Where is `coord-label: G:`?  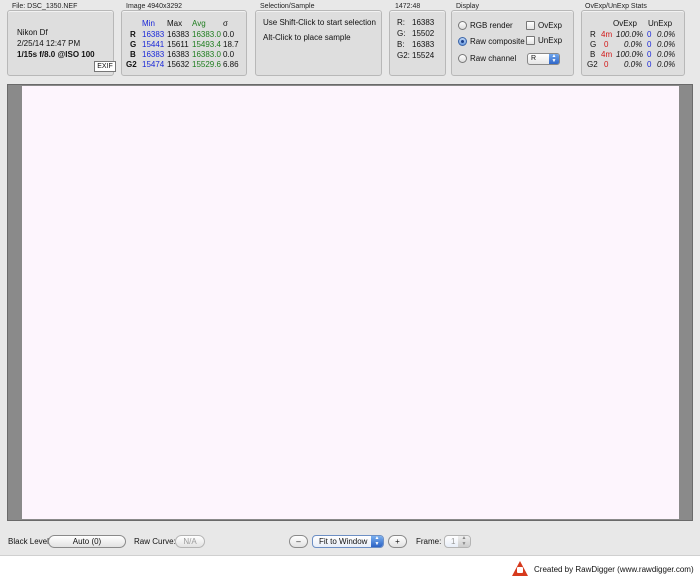 coord-label: G: is located at coordinates (401, 33).